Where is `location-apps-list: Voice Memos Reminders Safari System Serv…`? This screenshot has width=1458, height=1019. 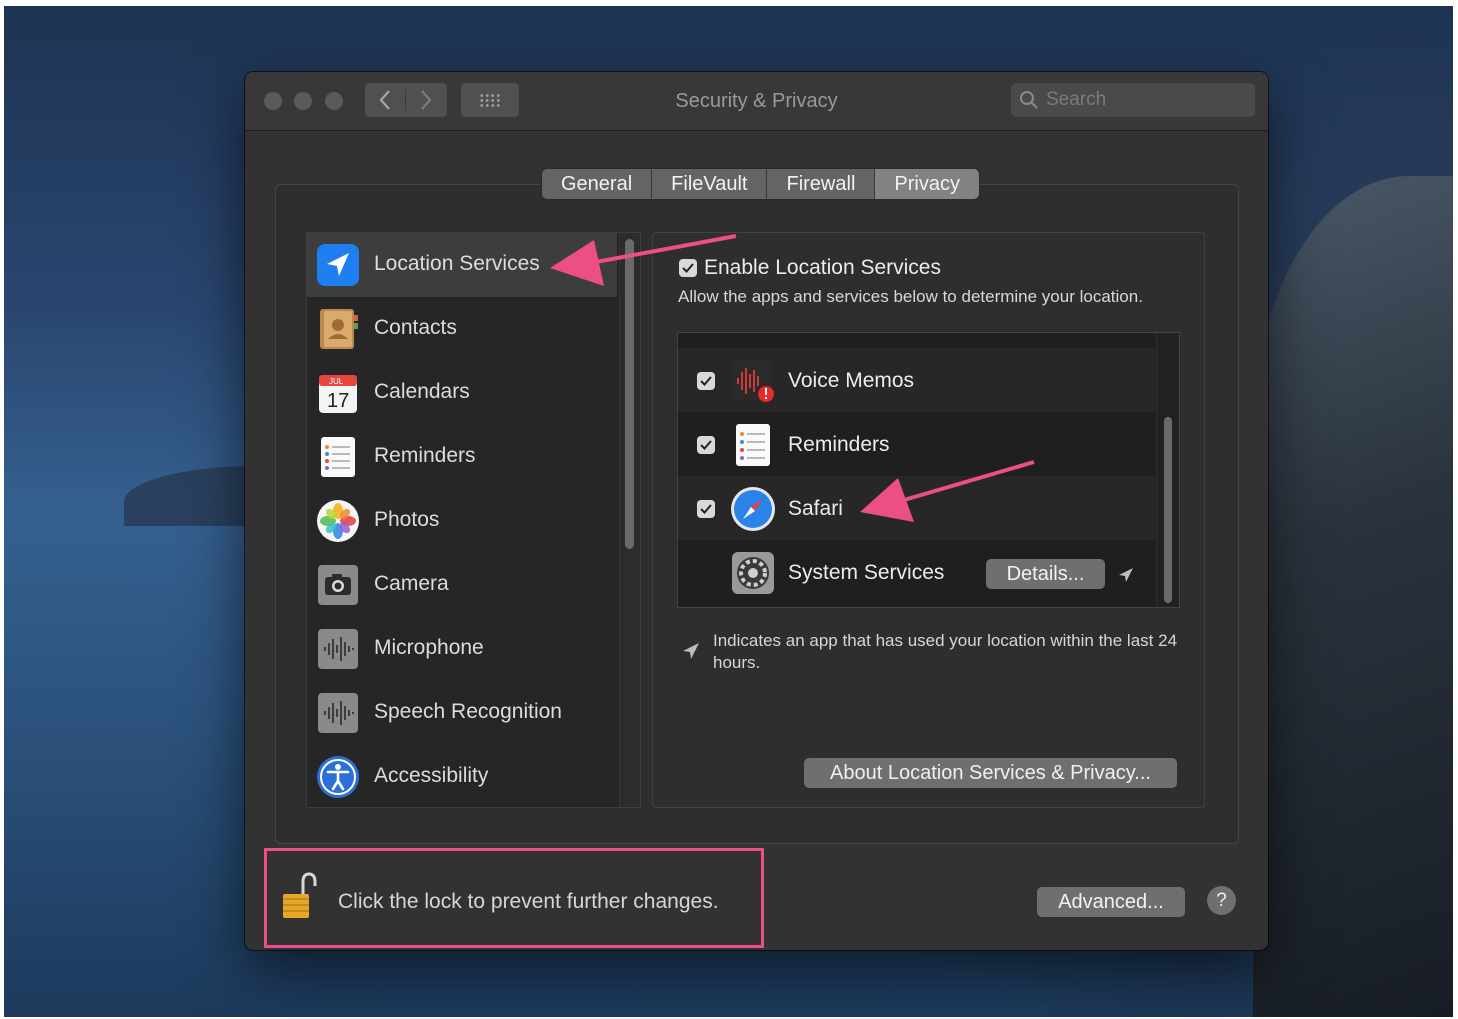
location-apps-list: Voice Memos Reminders Safari System Serv… is located at coordinates (928, 470).